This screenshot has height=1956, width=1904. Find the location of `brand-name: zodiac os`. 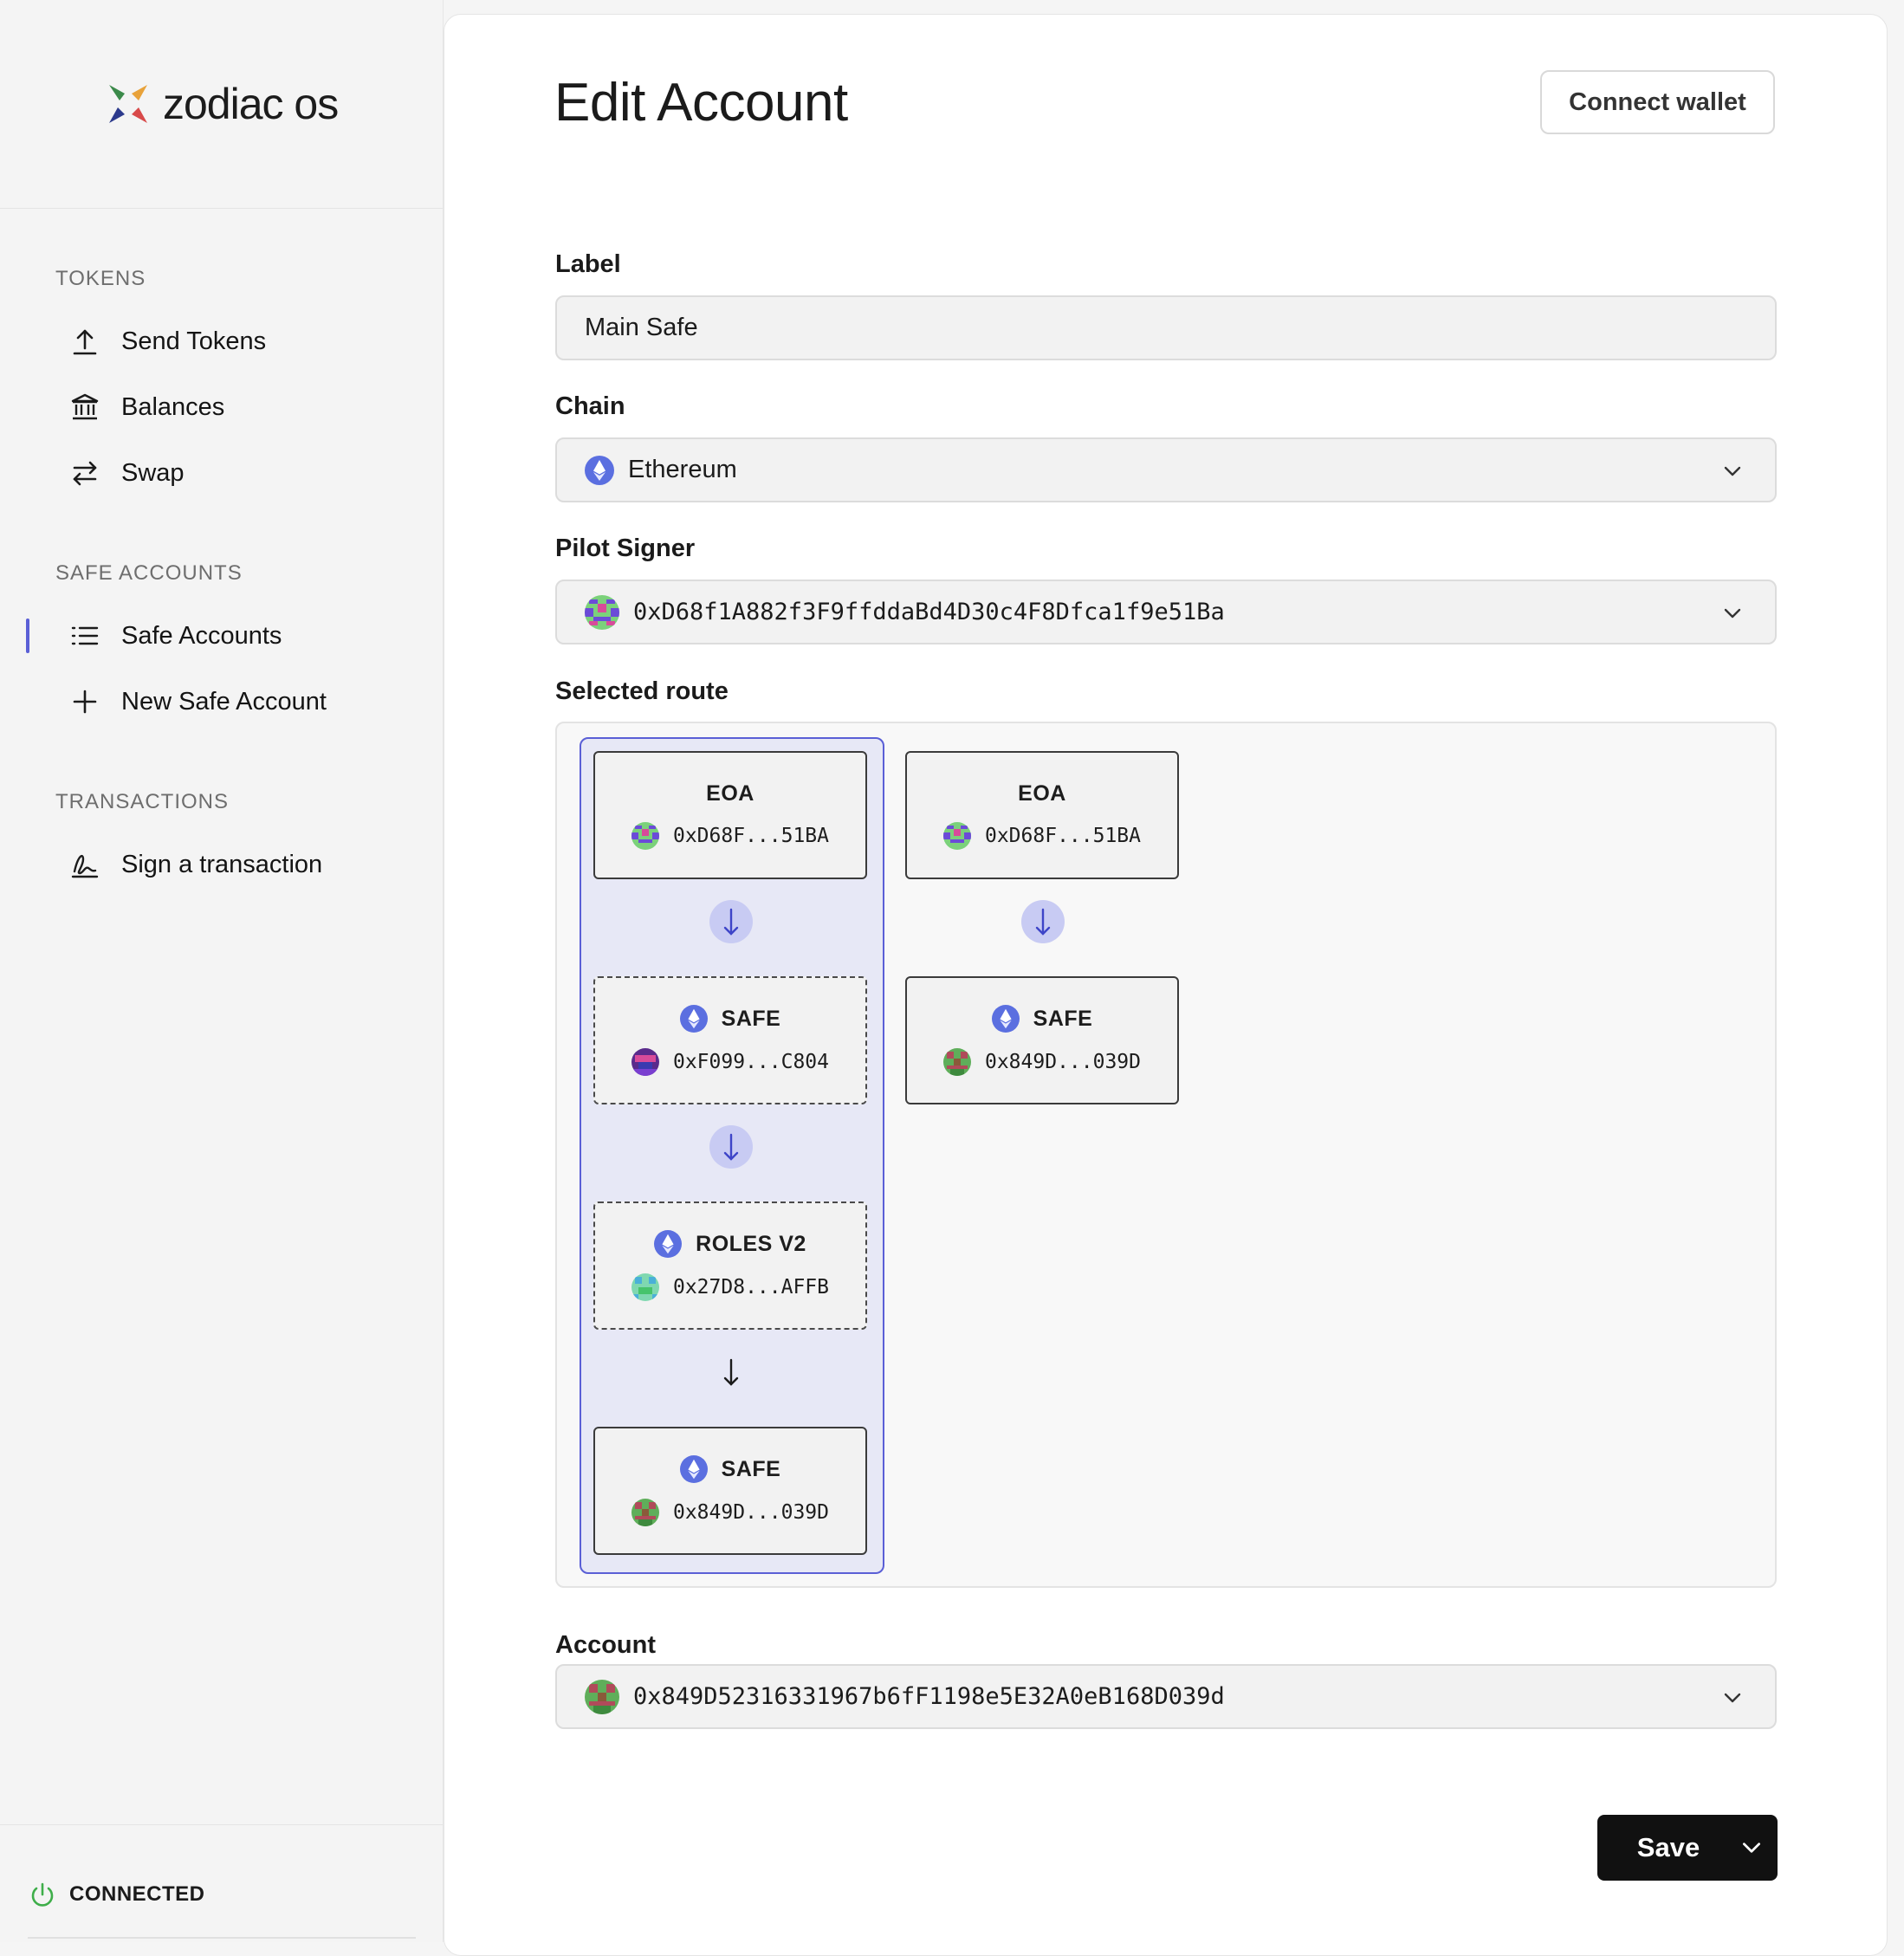

brand-name: zodiac os is located at coordinates (251, 104).